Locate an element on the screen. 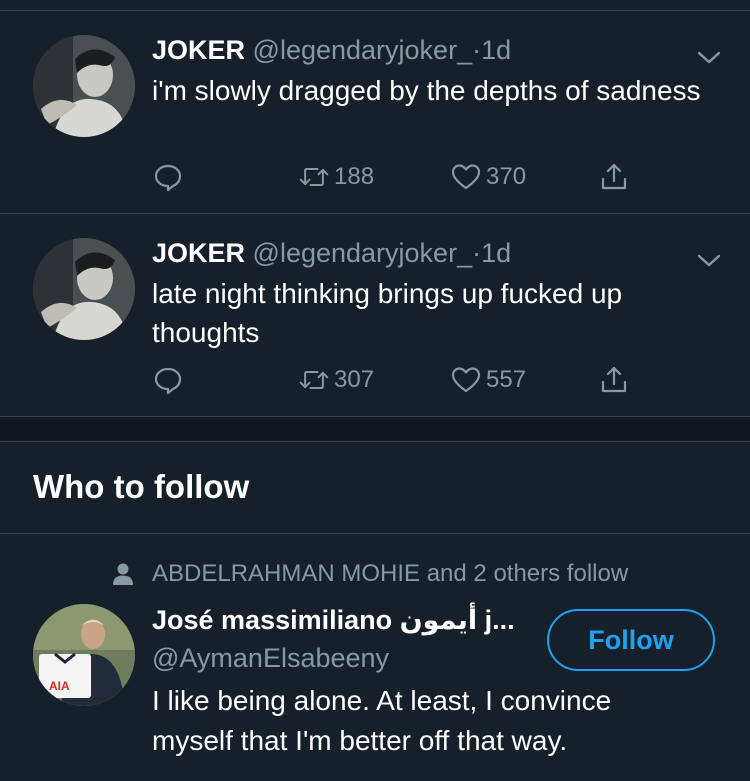 Image resolution: width=750 pixels, height=781 pixels. avatar: AIA is located at coordinates (84, 655).